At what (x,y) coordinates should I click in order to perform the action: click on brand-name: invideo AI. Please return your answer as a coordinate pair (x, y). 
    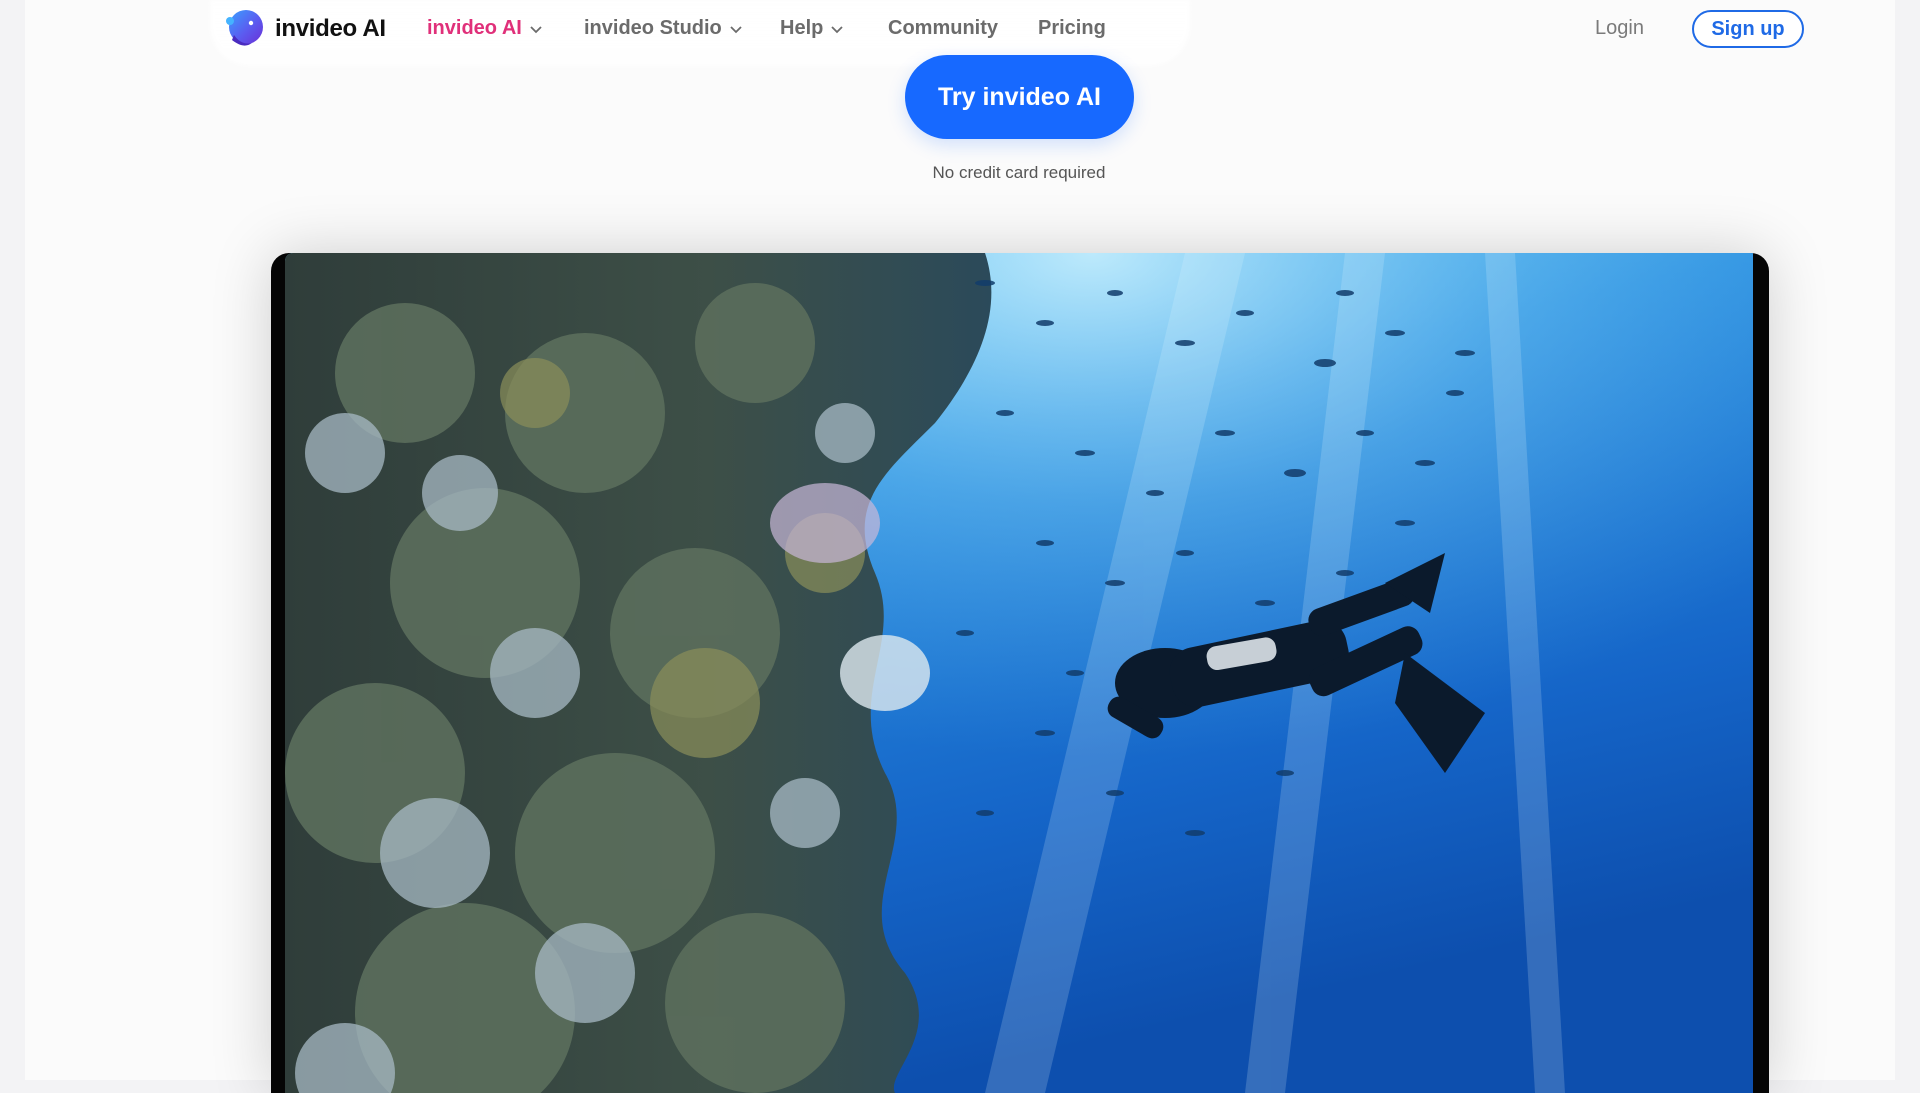
    Looking at the image, I should click on (330, 28).